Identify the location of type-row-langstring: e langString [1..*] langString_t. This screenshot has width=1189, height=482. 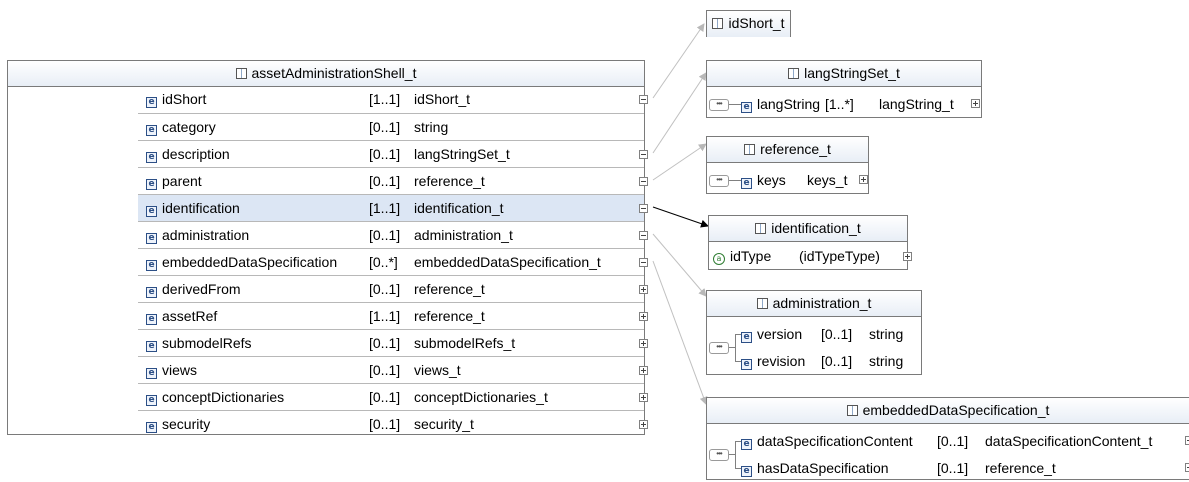
(844, 104).